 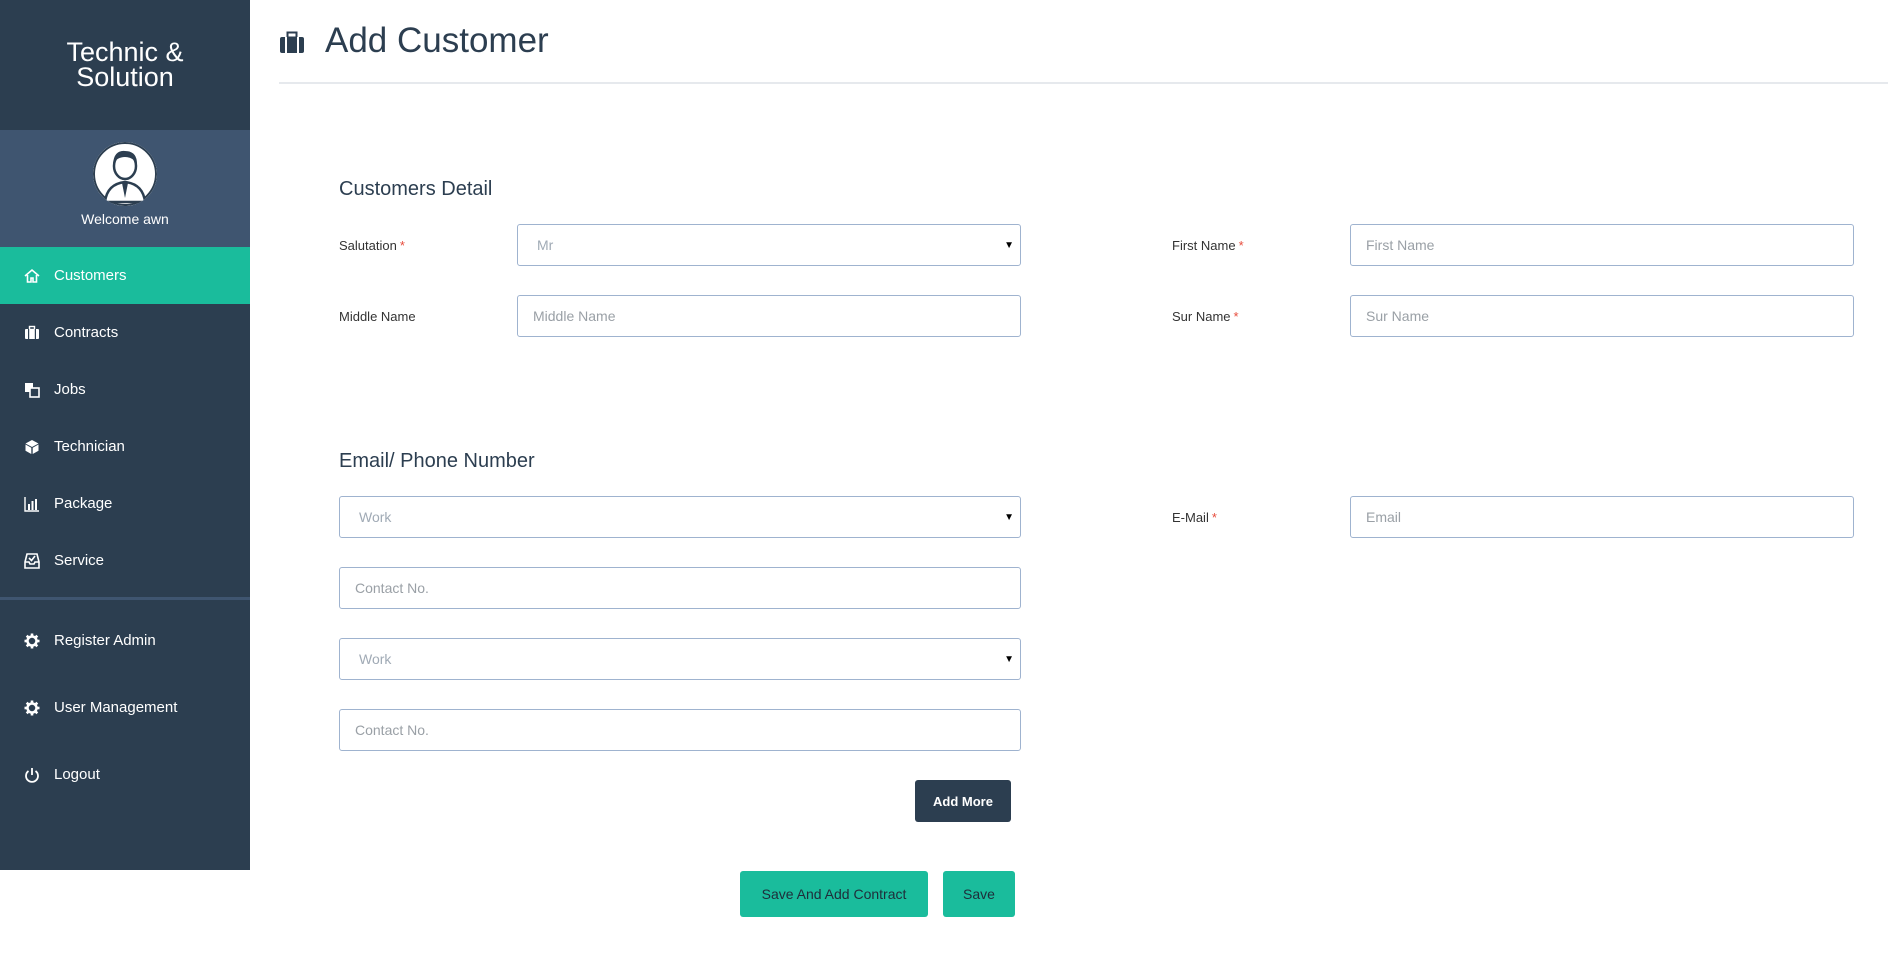 I want to click on sidebar-item-logout: Logout, so click(x=125, y=774).